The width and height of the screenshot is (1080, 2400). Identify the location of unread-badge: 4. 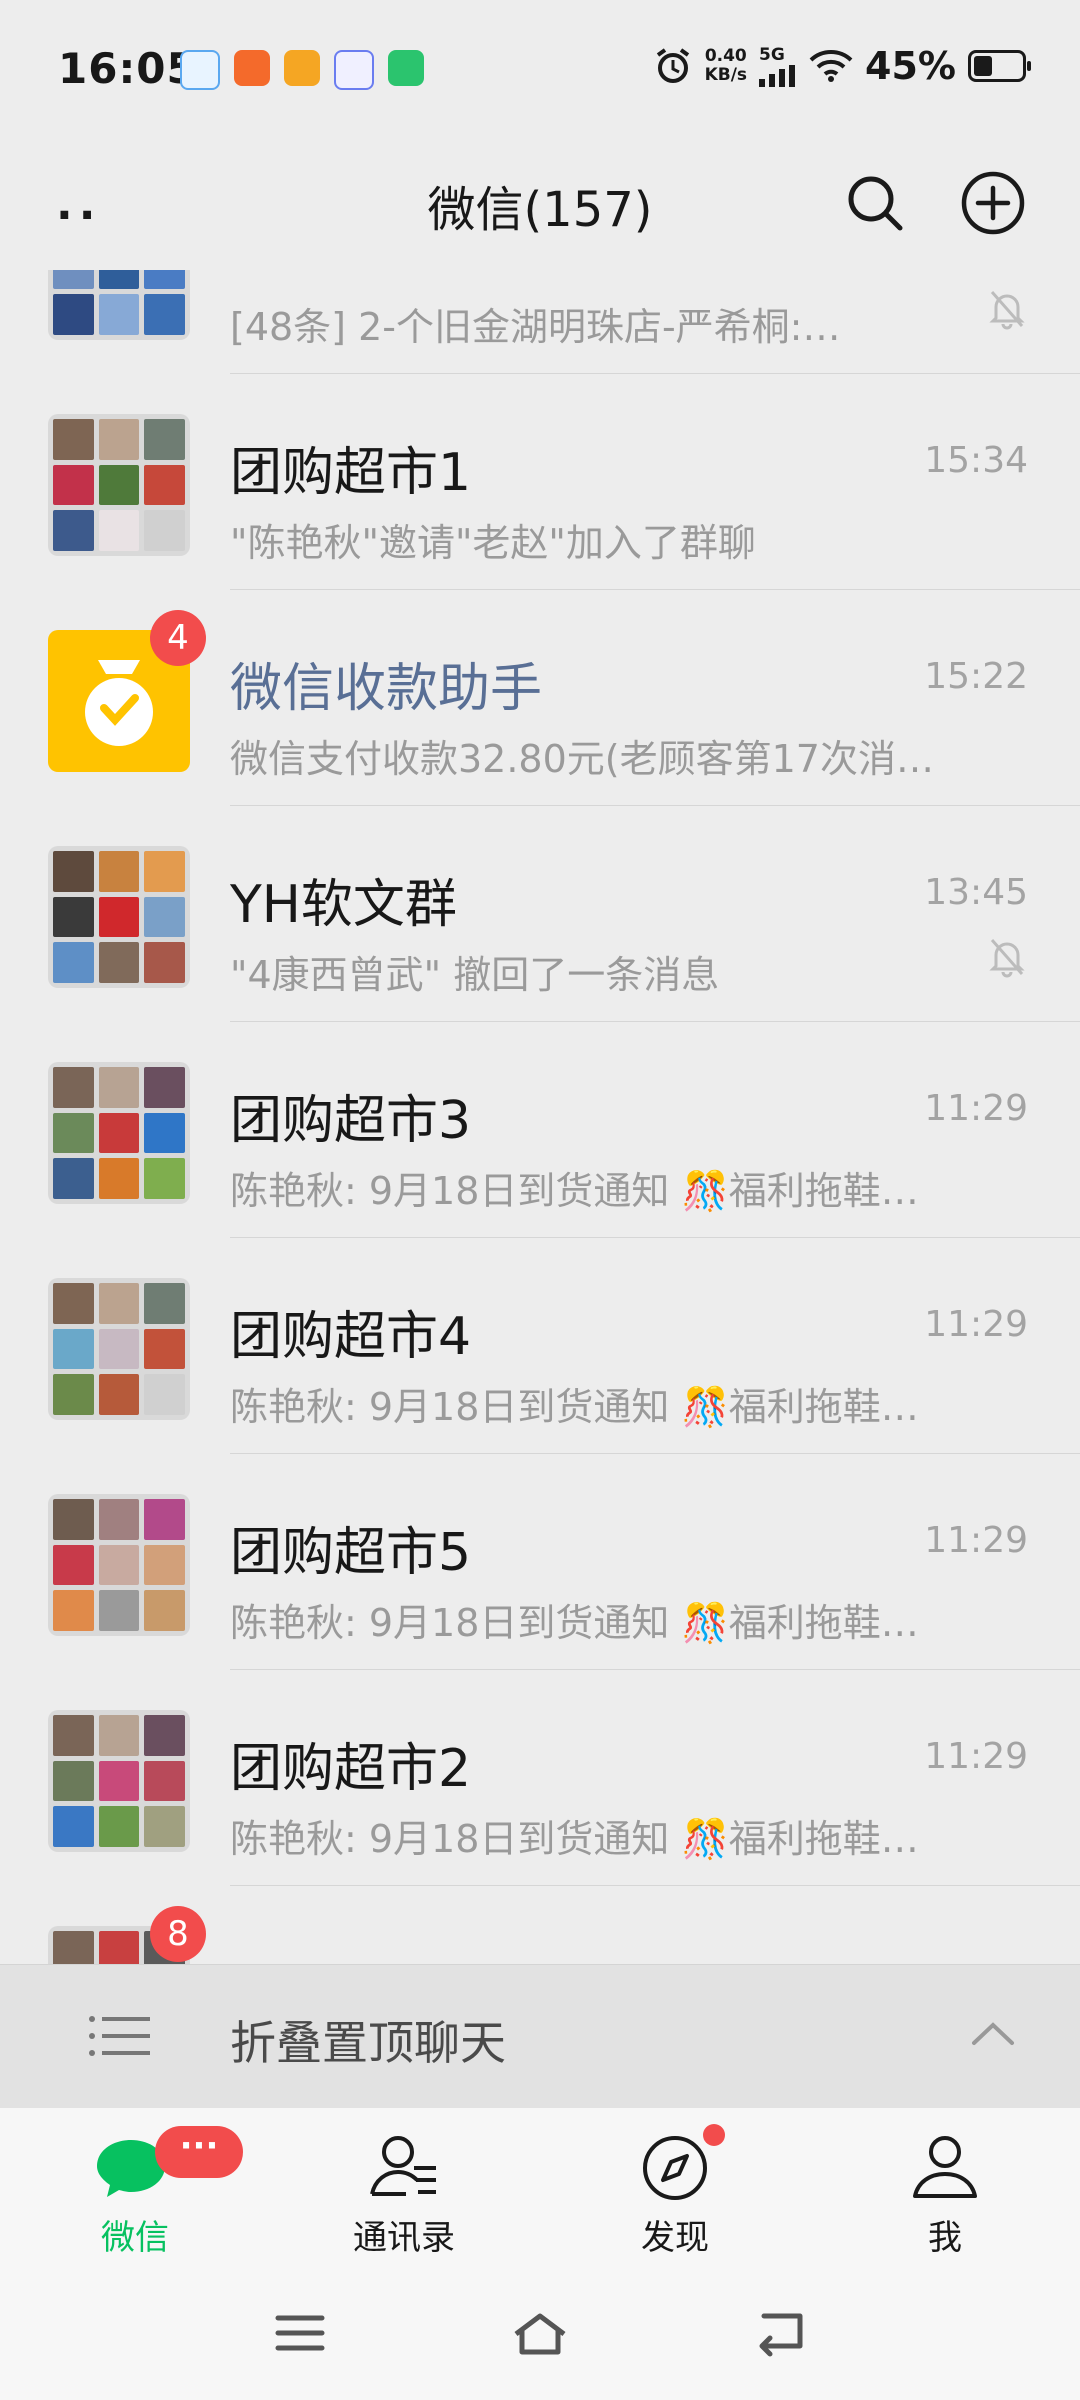
(178, 638).